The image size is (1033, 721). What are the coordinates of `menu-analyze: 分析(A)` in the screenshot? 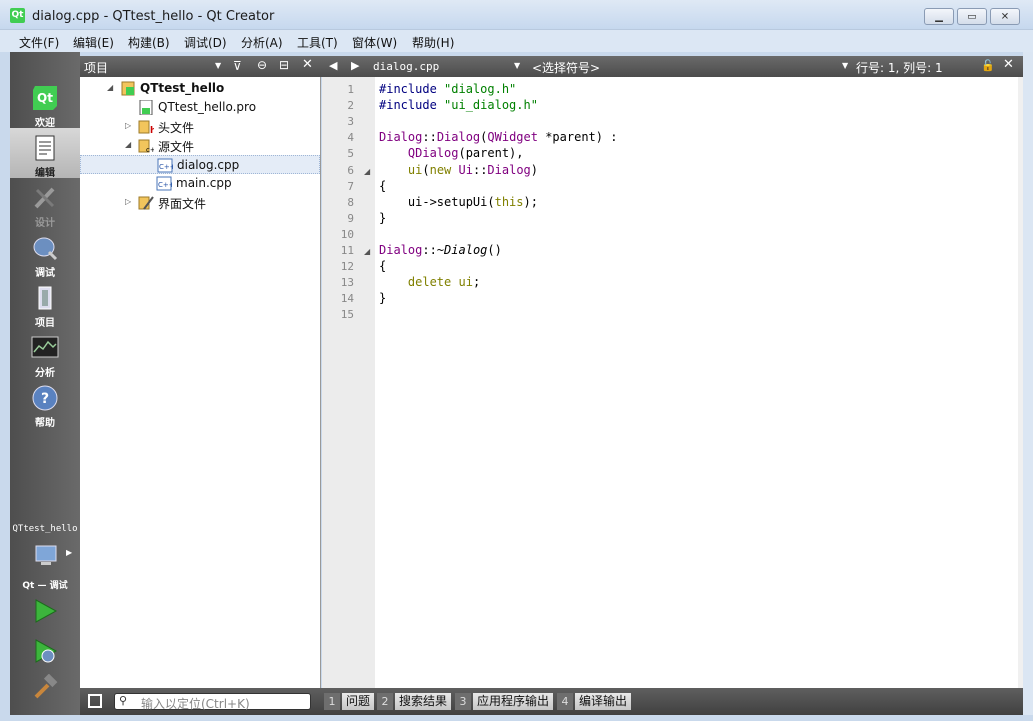 It's located at (262, 42).